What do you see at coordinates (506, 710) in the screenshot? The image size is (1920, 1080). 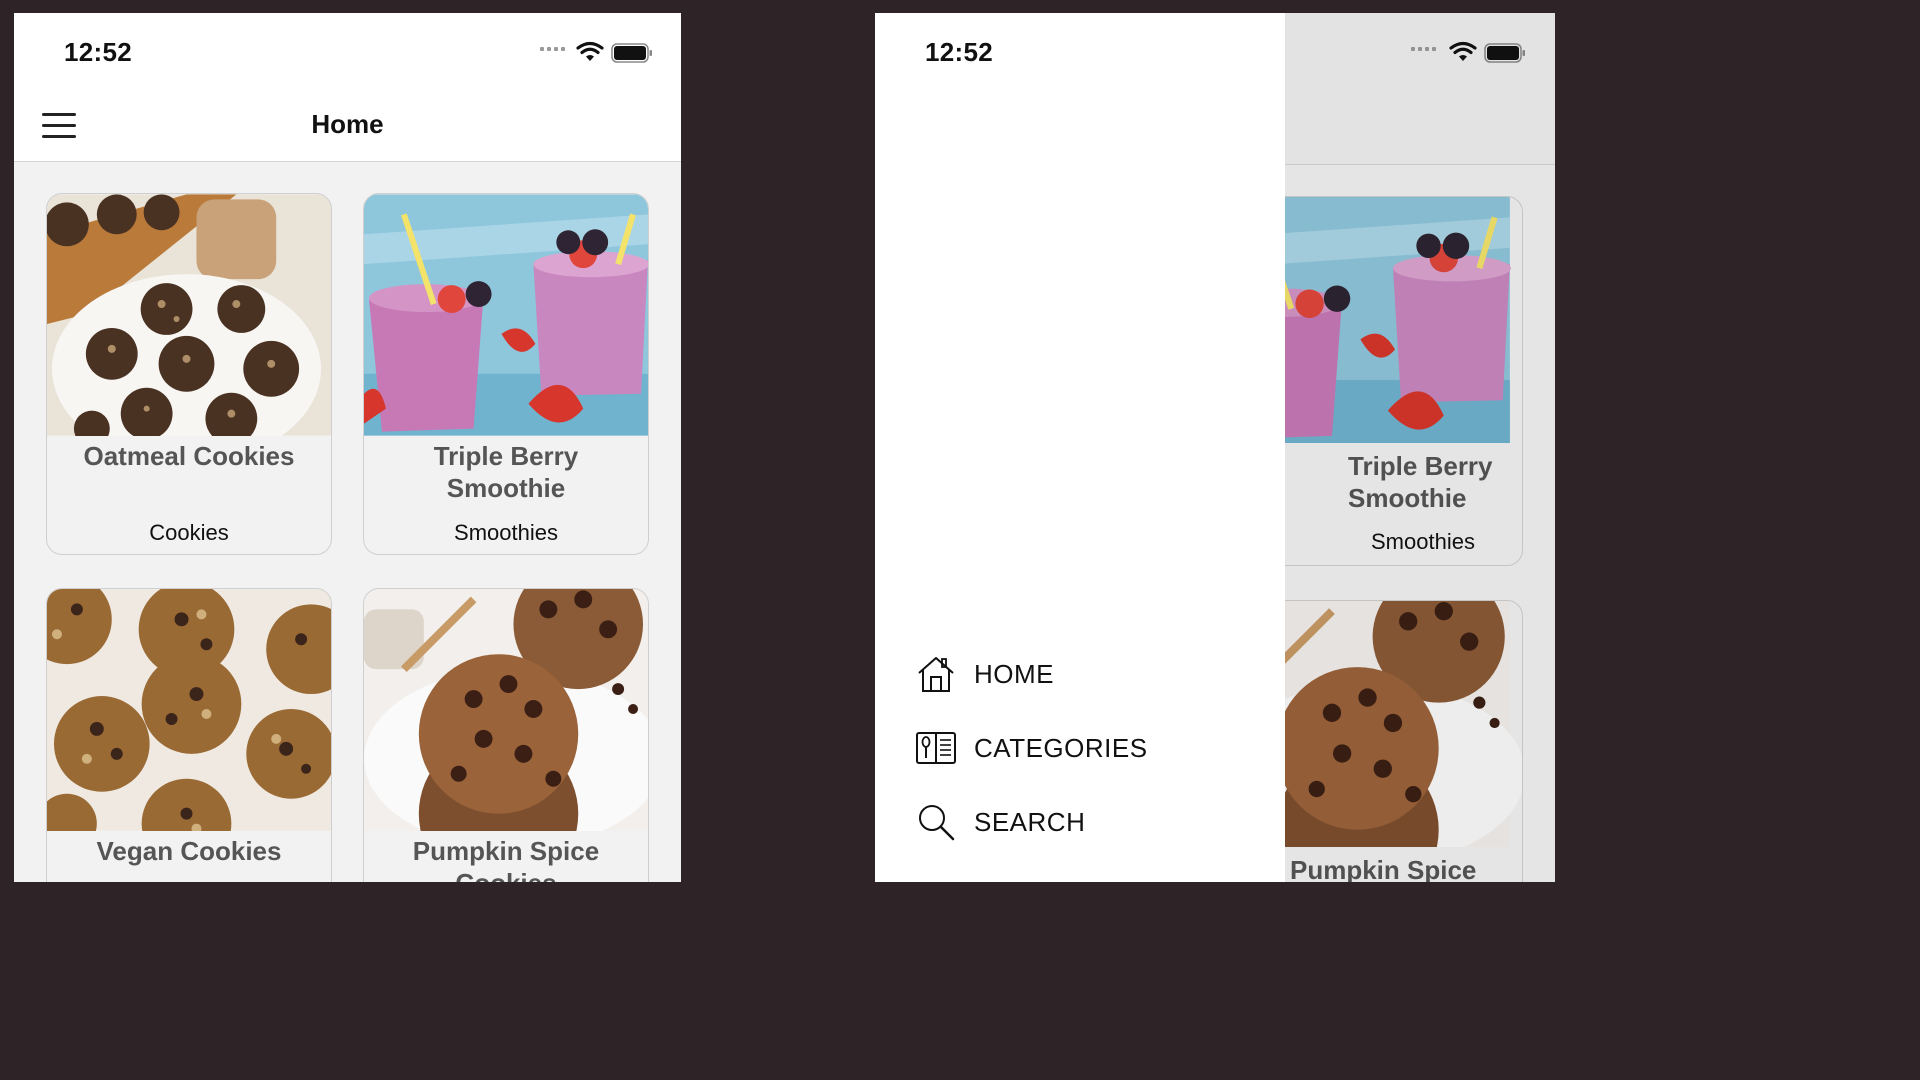 I see `chocolate-chip-cookies-photo` at bounding box center [506, 710].